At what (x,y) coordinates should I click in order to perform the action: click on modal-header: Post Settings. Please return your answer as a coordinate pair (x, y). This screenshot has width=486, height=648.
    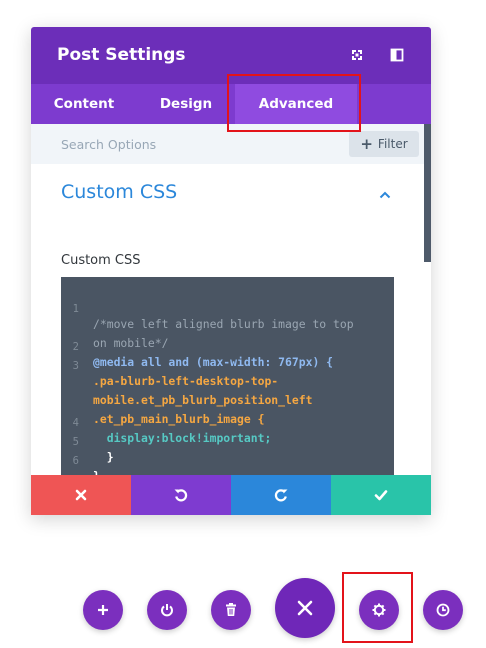
    Looking at the image, I should click on (231, 55).